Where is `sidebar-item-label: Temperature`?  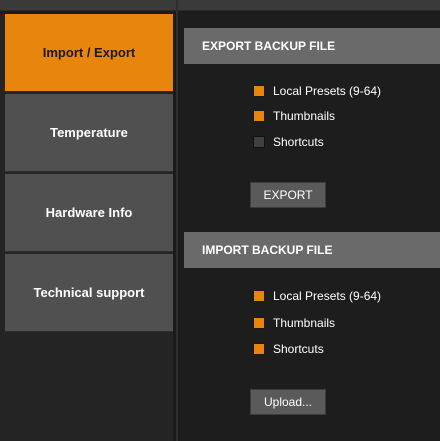
sidebar-item-label: Temperature is located at coordinates (89, 132).